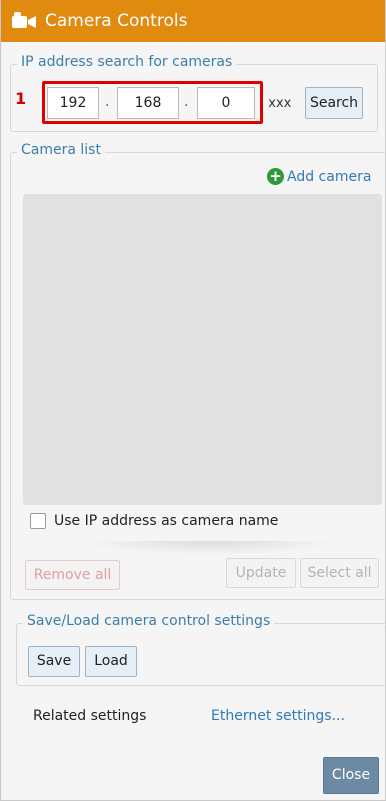  I want to click on add-camera-link: + Add camera, so click(319, 176).